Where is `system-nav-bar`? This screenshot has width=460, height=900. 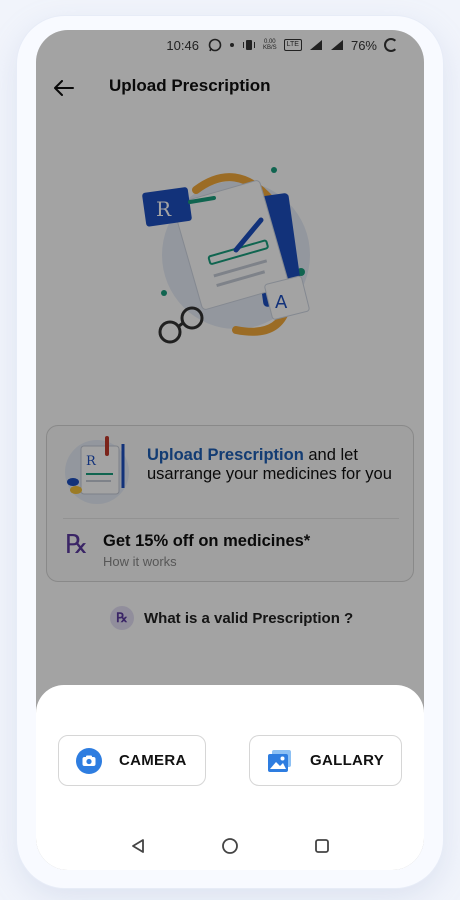 system-nav-bar is located at coordinates (230, 846).